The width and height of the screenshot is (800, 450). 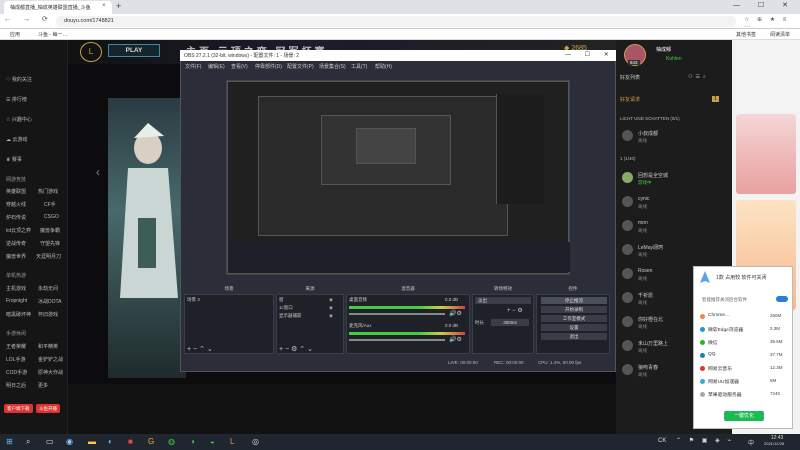 I want to click on ime-indicator: CK, so click(x=662, y=441).